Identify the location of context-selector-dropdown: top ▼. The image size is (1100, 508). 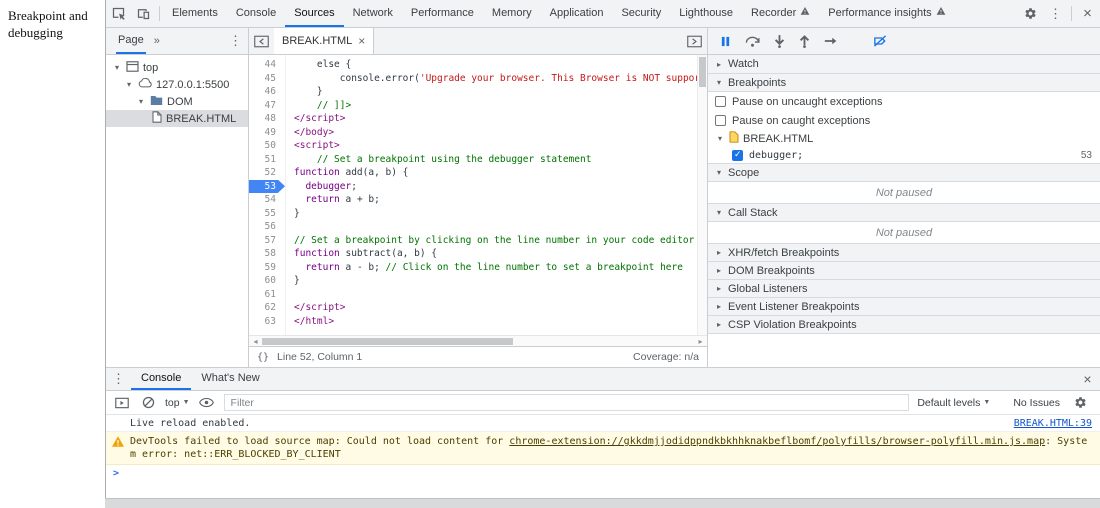
(177, 403).